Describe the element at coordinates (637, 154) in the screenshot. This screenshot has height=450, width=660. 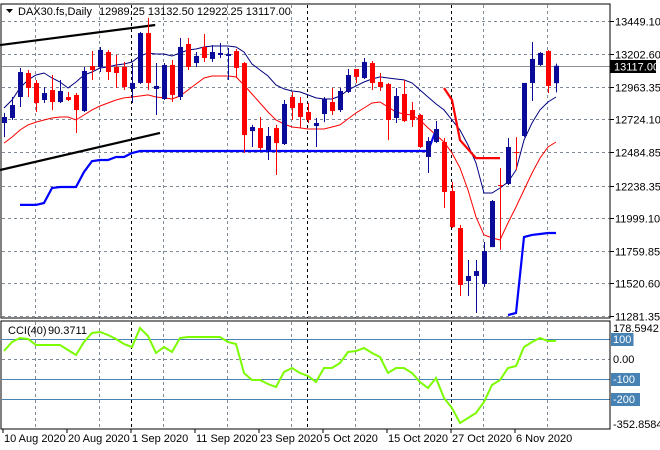
I see `price-tick-label: 12484.85` at that location.